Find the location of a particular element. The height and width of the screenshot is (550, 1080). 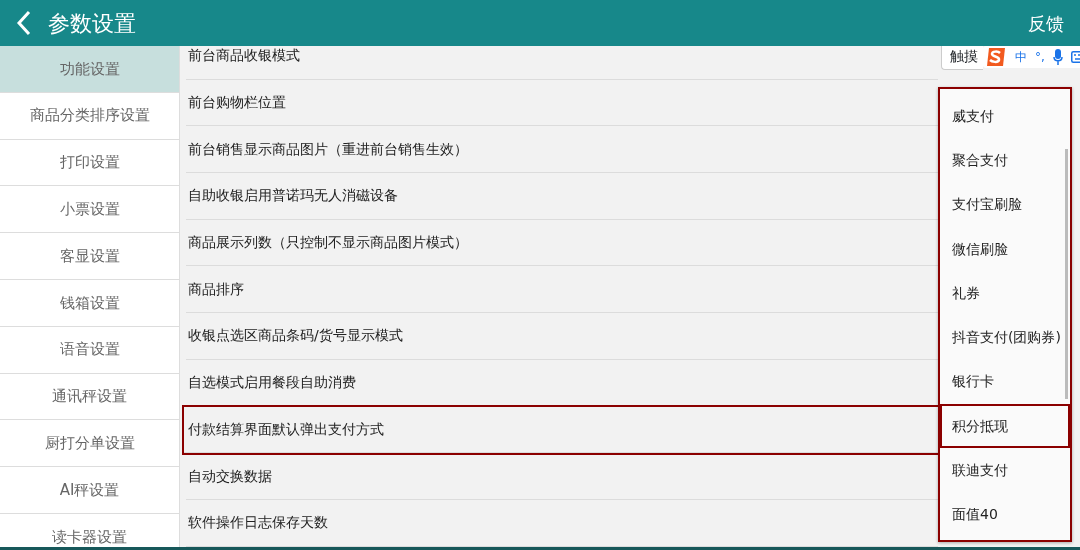

dropdown-option: 聚合支付 is located at coordinates (1005, 160).